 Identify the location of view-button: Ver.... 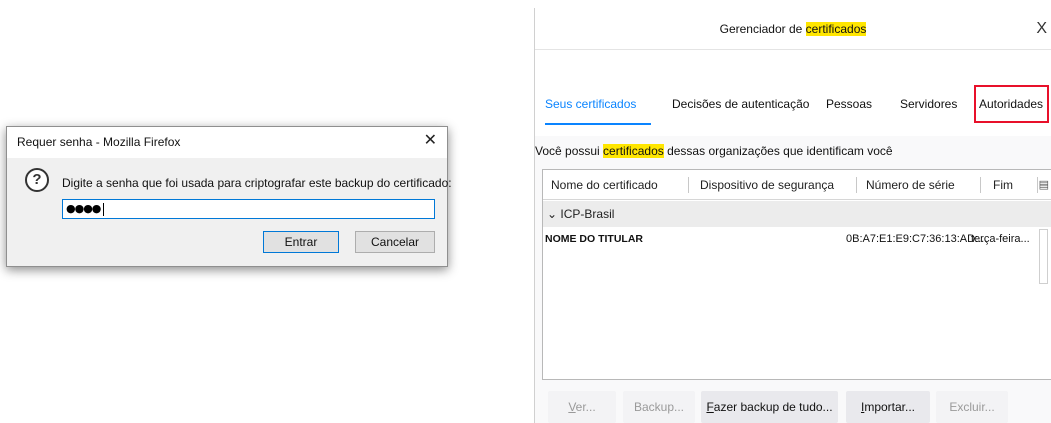
(582, 407).